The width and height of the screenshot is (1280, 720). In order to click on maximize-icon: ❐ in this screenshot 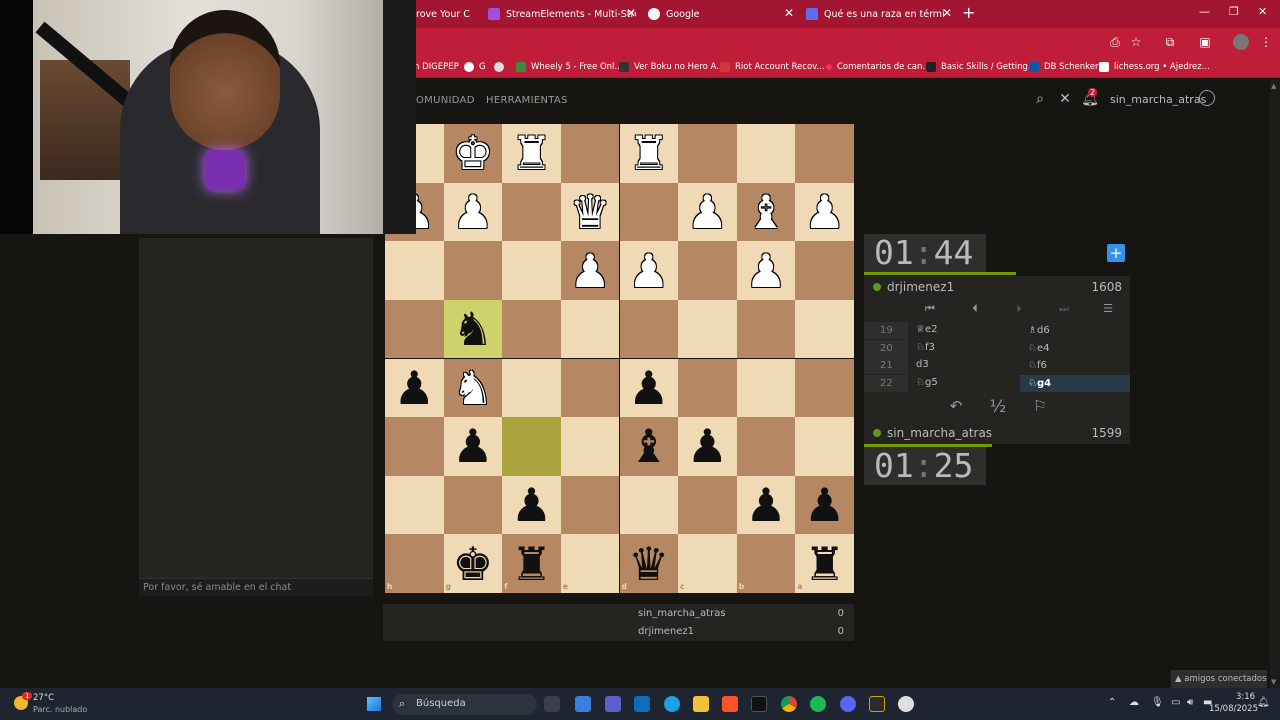, I will do `click(1234, 11)`.